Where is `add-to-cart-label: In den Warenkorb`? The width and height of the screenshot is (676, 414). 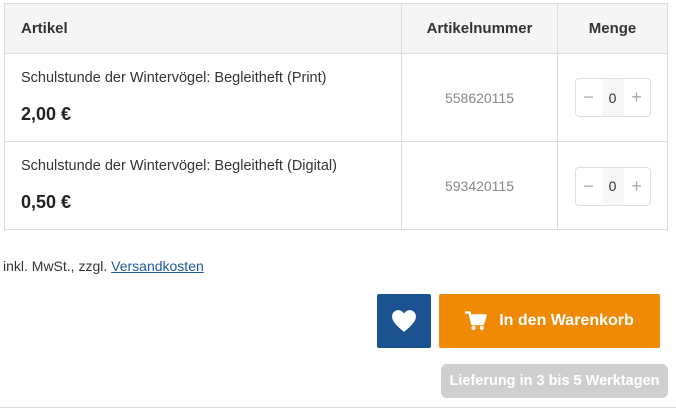 add-to-cart-label: In den Warenkorb is located at coordinates (566, 320).